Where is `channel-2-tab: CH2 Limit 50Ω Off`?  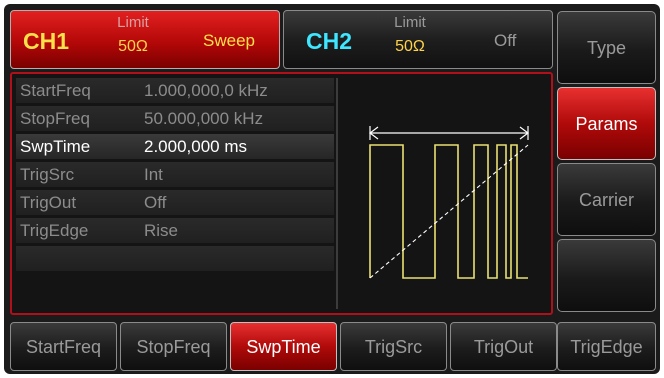
channel-2-tab: CH2 Limit 50Ω Off is located at coordinates (418, 39).